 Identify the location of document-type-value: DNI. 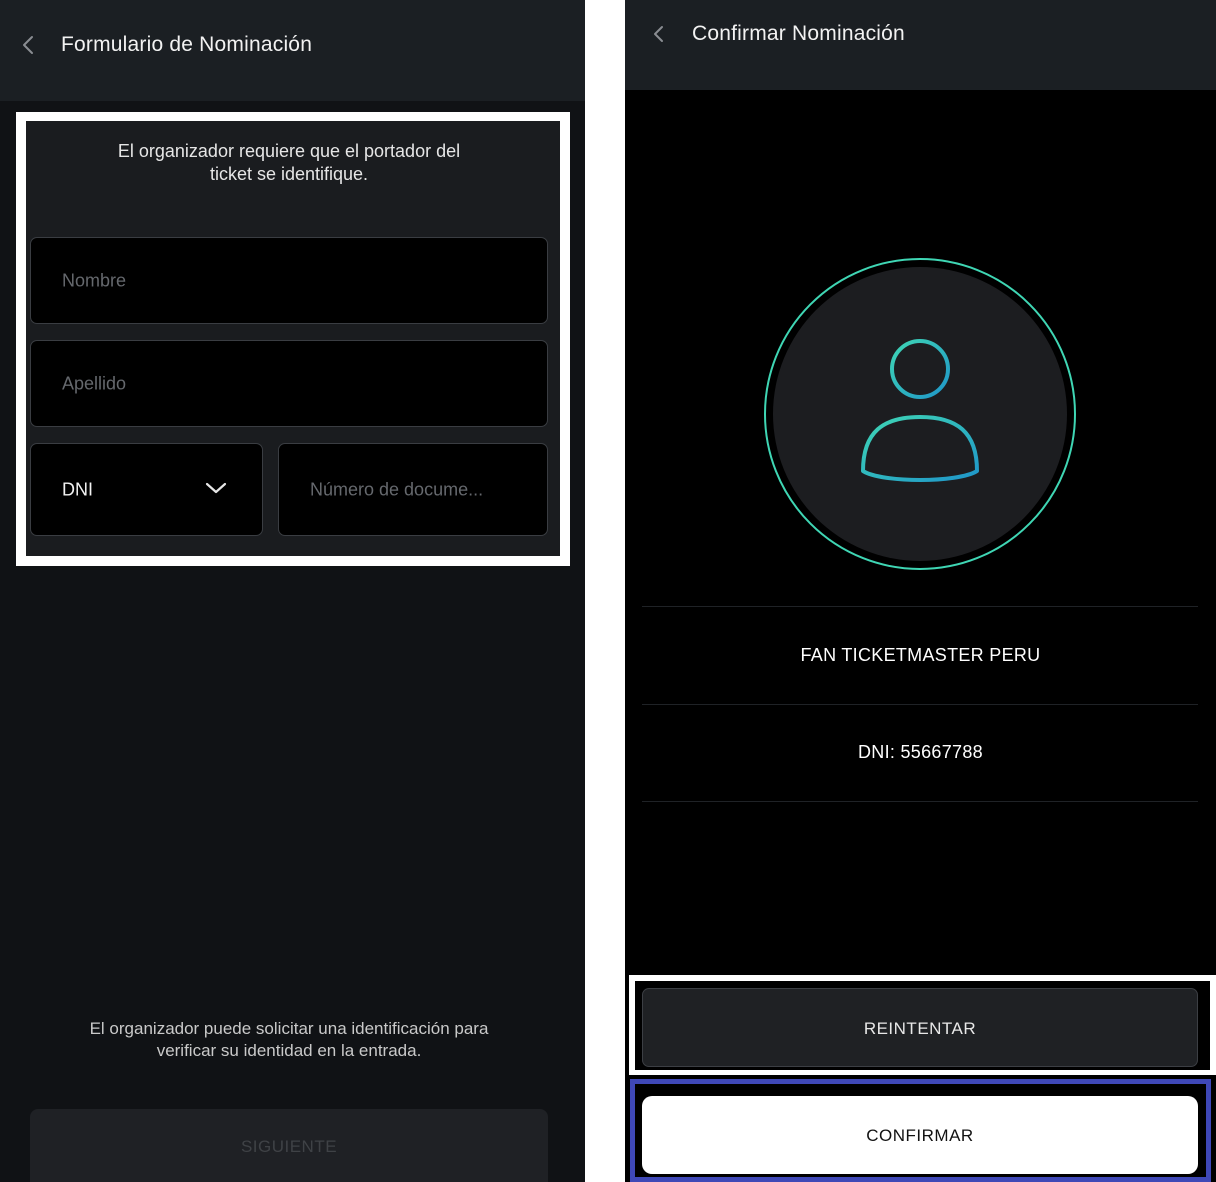
(77, 489).